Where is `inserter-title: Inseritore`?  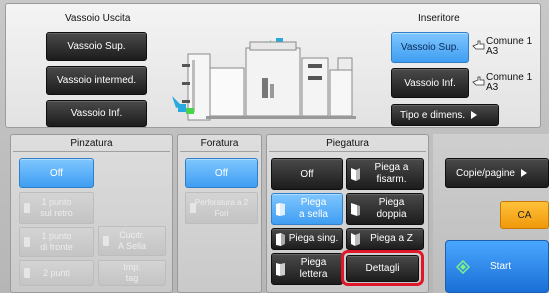 inserter-title: Inseritore is located at coordinates (439, 18).